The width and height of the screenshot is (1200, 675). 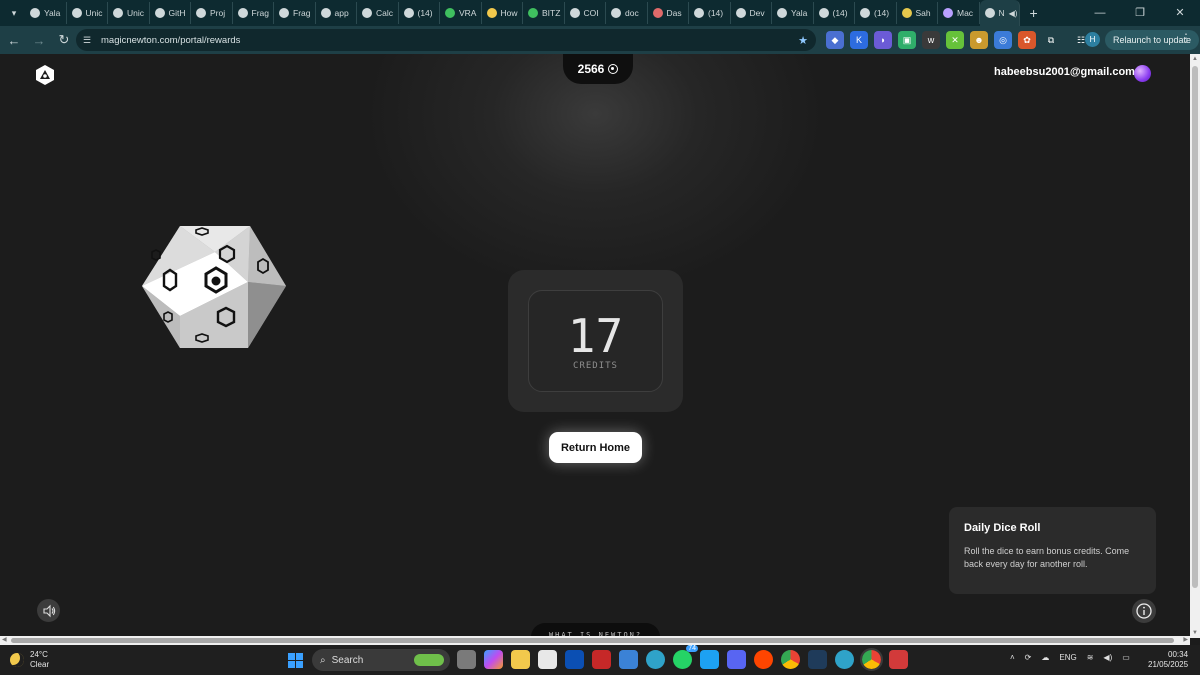 I want to click on browser-tab: Sah, so click(x=917, y=13).